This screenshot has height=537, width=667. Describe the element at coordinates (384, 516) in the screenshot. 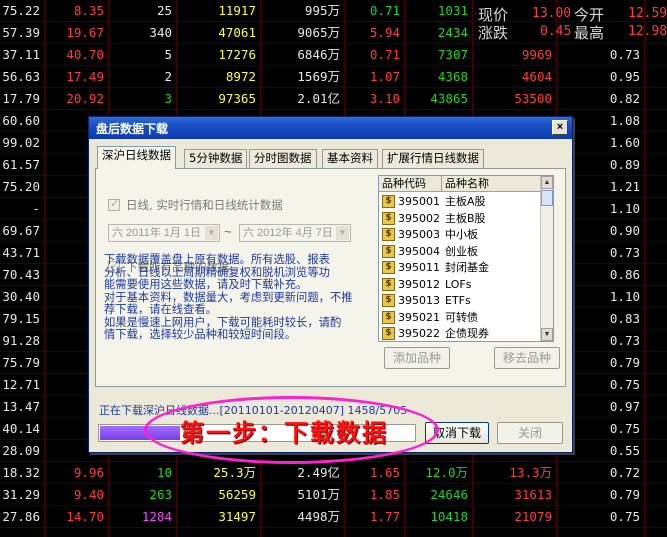

I see `table-cell: 1.77` at that location.